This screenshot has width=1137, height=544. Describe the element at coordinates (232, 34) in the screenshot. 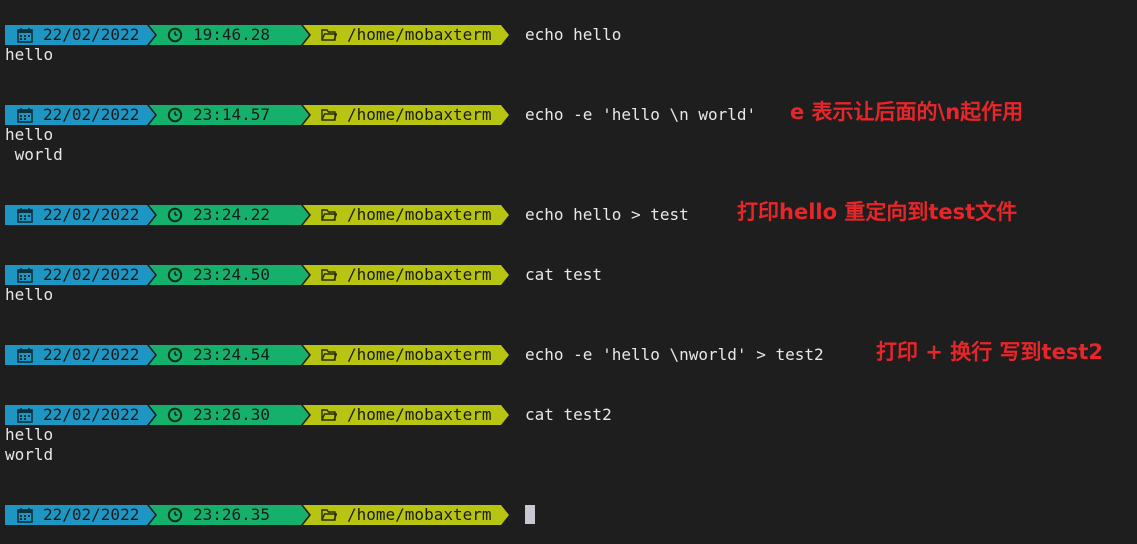

I see `prompt-time: 19:46.28` at that location.